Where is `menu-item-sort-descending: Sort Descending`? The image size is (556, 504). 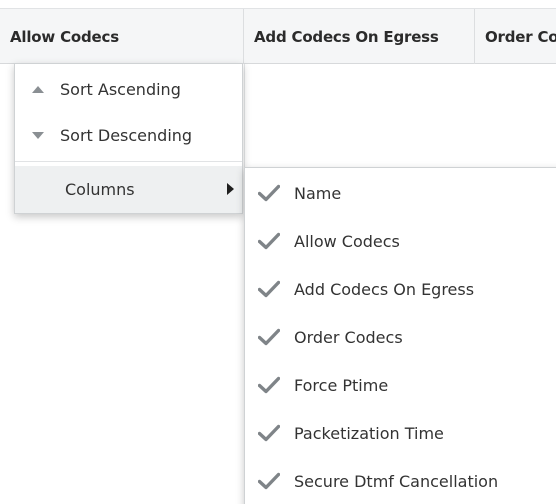 menu-item-sort-descending: Sort Descending is located at coordinates (128, 135).